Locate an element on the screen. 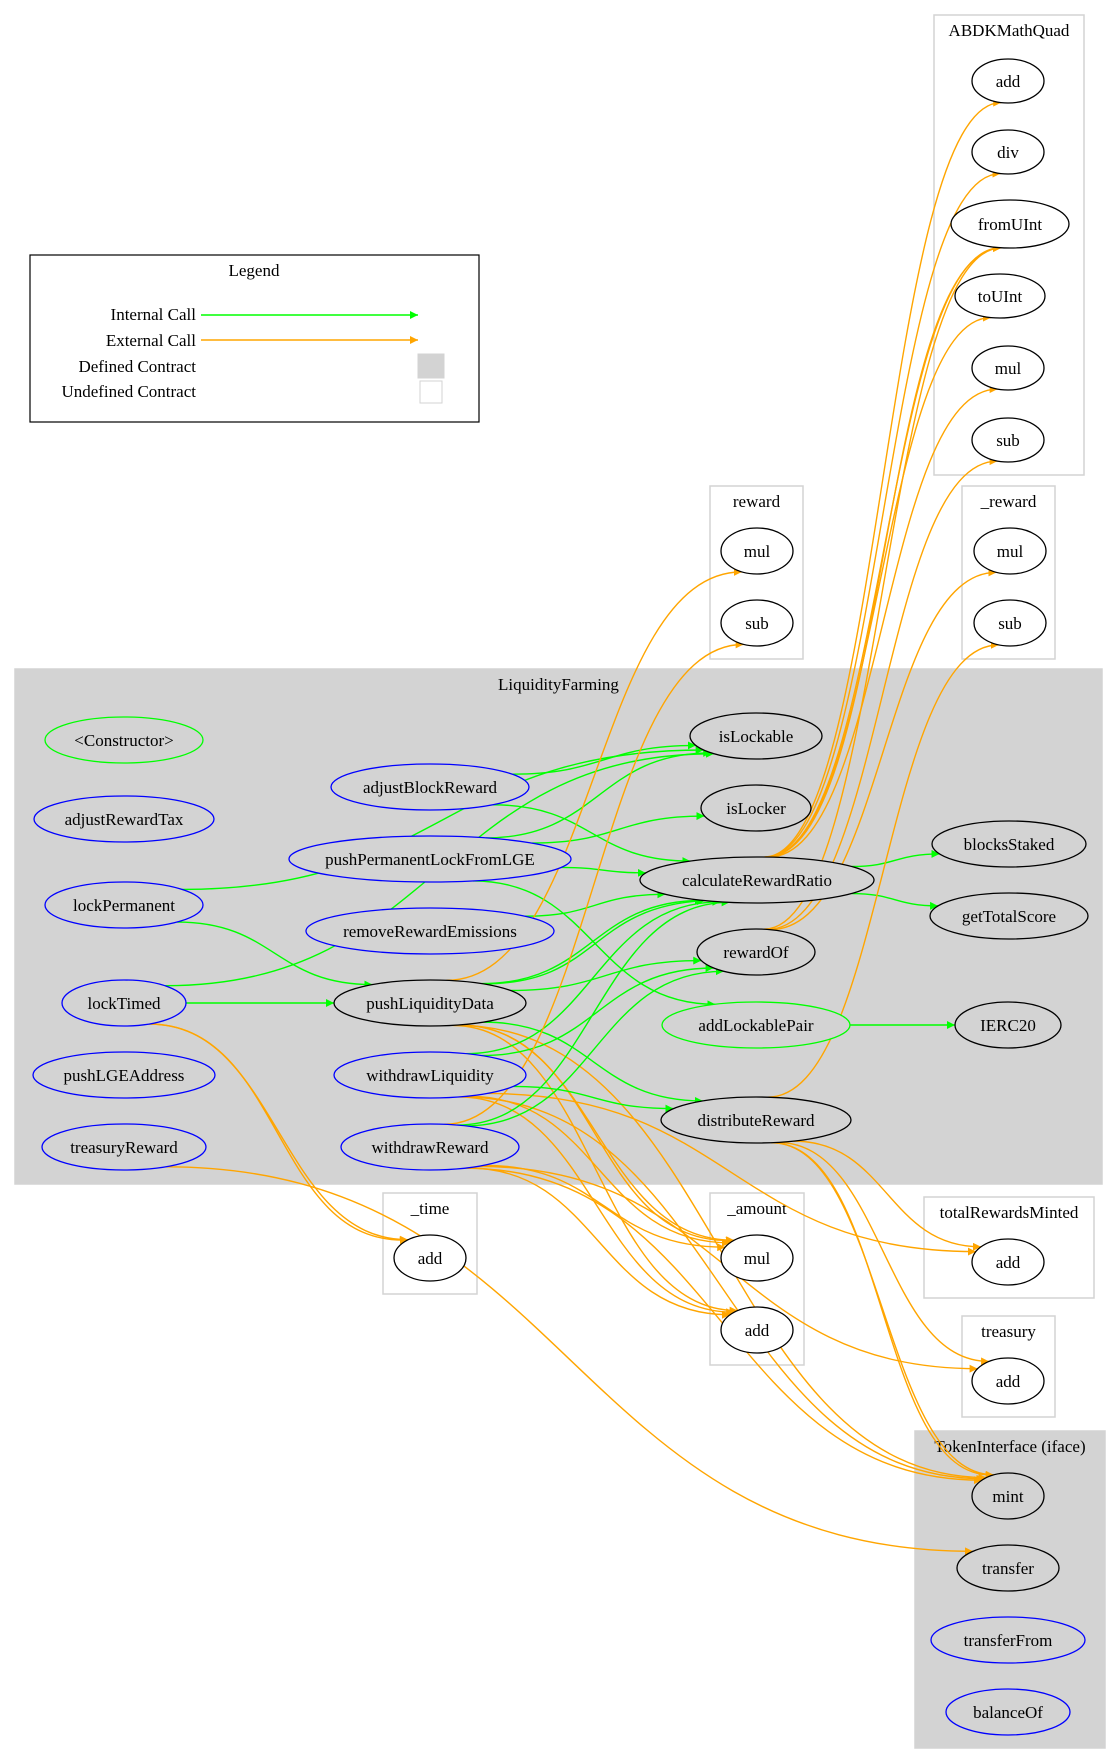 The height and width of the screenshot is (1763, 1116). node-distributereward: distributeReward is located at coordinates (756, 1120).